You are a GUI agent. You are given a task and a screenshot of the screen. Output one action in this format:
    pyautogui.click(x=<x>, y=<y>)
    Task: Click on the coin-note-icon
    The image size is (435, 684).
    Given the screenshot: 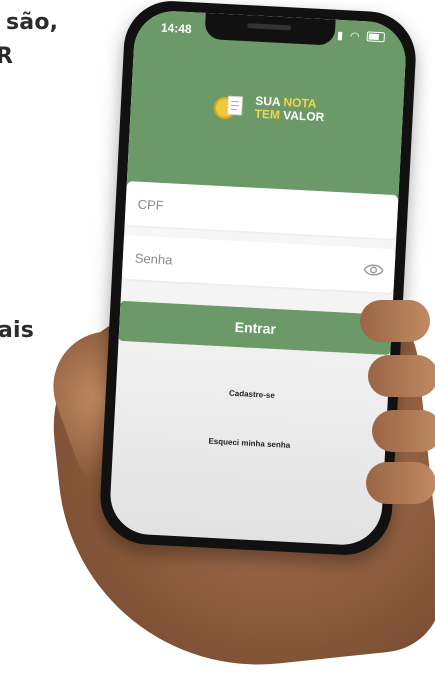 What is the action you would take?
    pyautogui.click(x=229, y=106)
    